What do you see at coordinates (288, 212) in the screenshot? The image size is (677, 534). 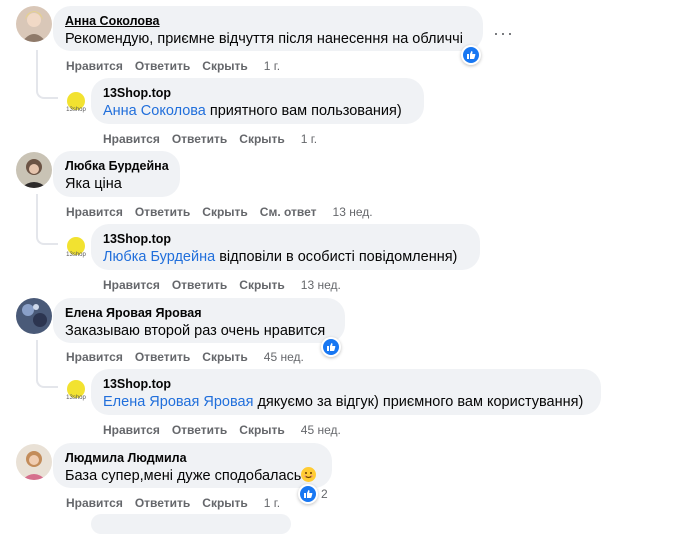 I see `see-reply-link: См. ответ` at bounding box center [288, 212].